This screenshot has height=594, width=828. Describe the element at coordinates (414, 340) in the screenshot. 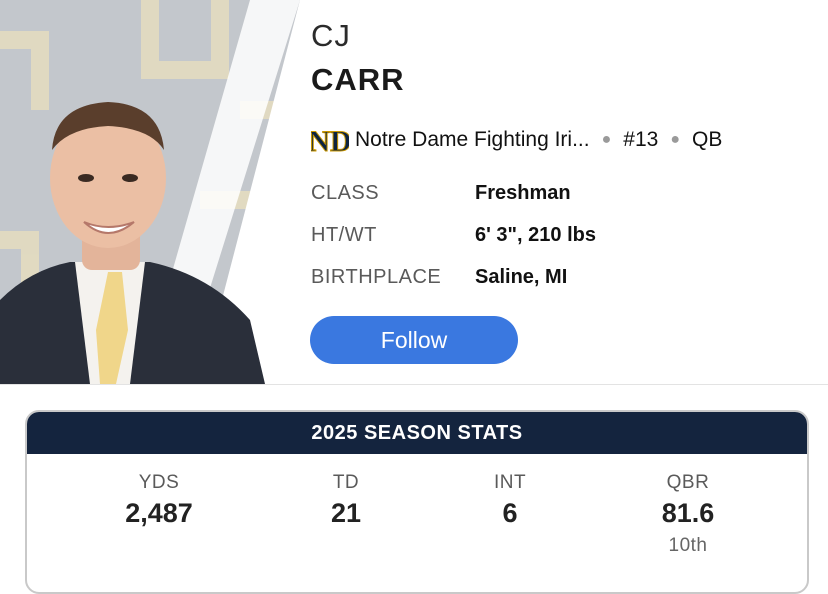

I see `follow-button: Follow` at that location.